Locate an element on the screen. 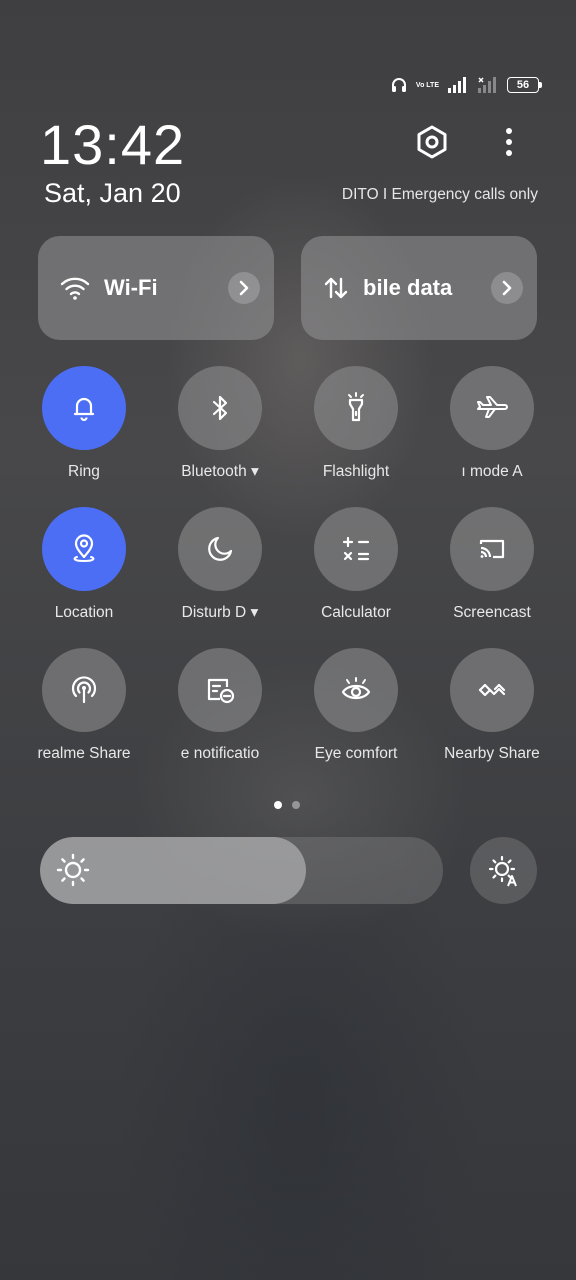  auto-brightness-icon is located at coordinates (502, 870).